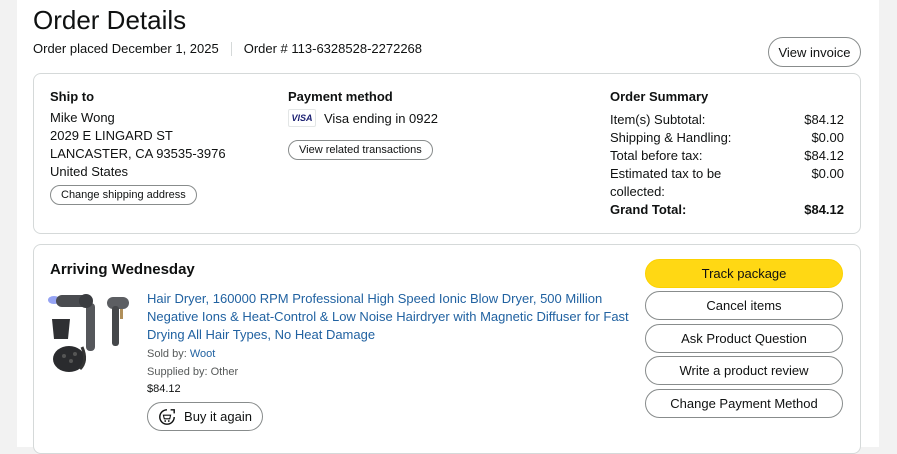 The width and height of the screenshot is (897, 454). What do you see at coordinates (193, 372) in the screenshot?
I see `supplied-by: Supplied by: Other` at bounding box center [193, 372].